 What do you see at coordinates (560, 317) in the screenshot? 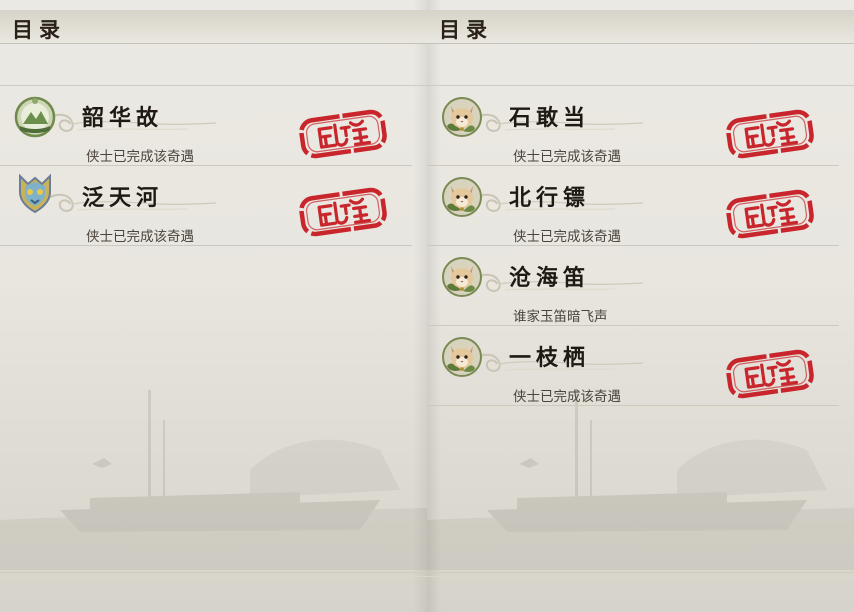
I see `entry-subtitle: 谁家玉笛暗飞声` at bounding box center [560, 317].